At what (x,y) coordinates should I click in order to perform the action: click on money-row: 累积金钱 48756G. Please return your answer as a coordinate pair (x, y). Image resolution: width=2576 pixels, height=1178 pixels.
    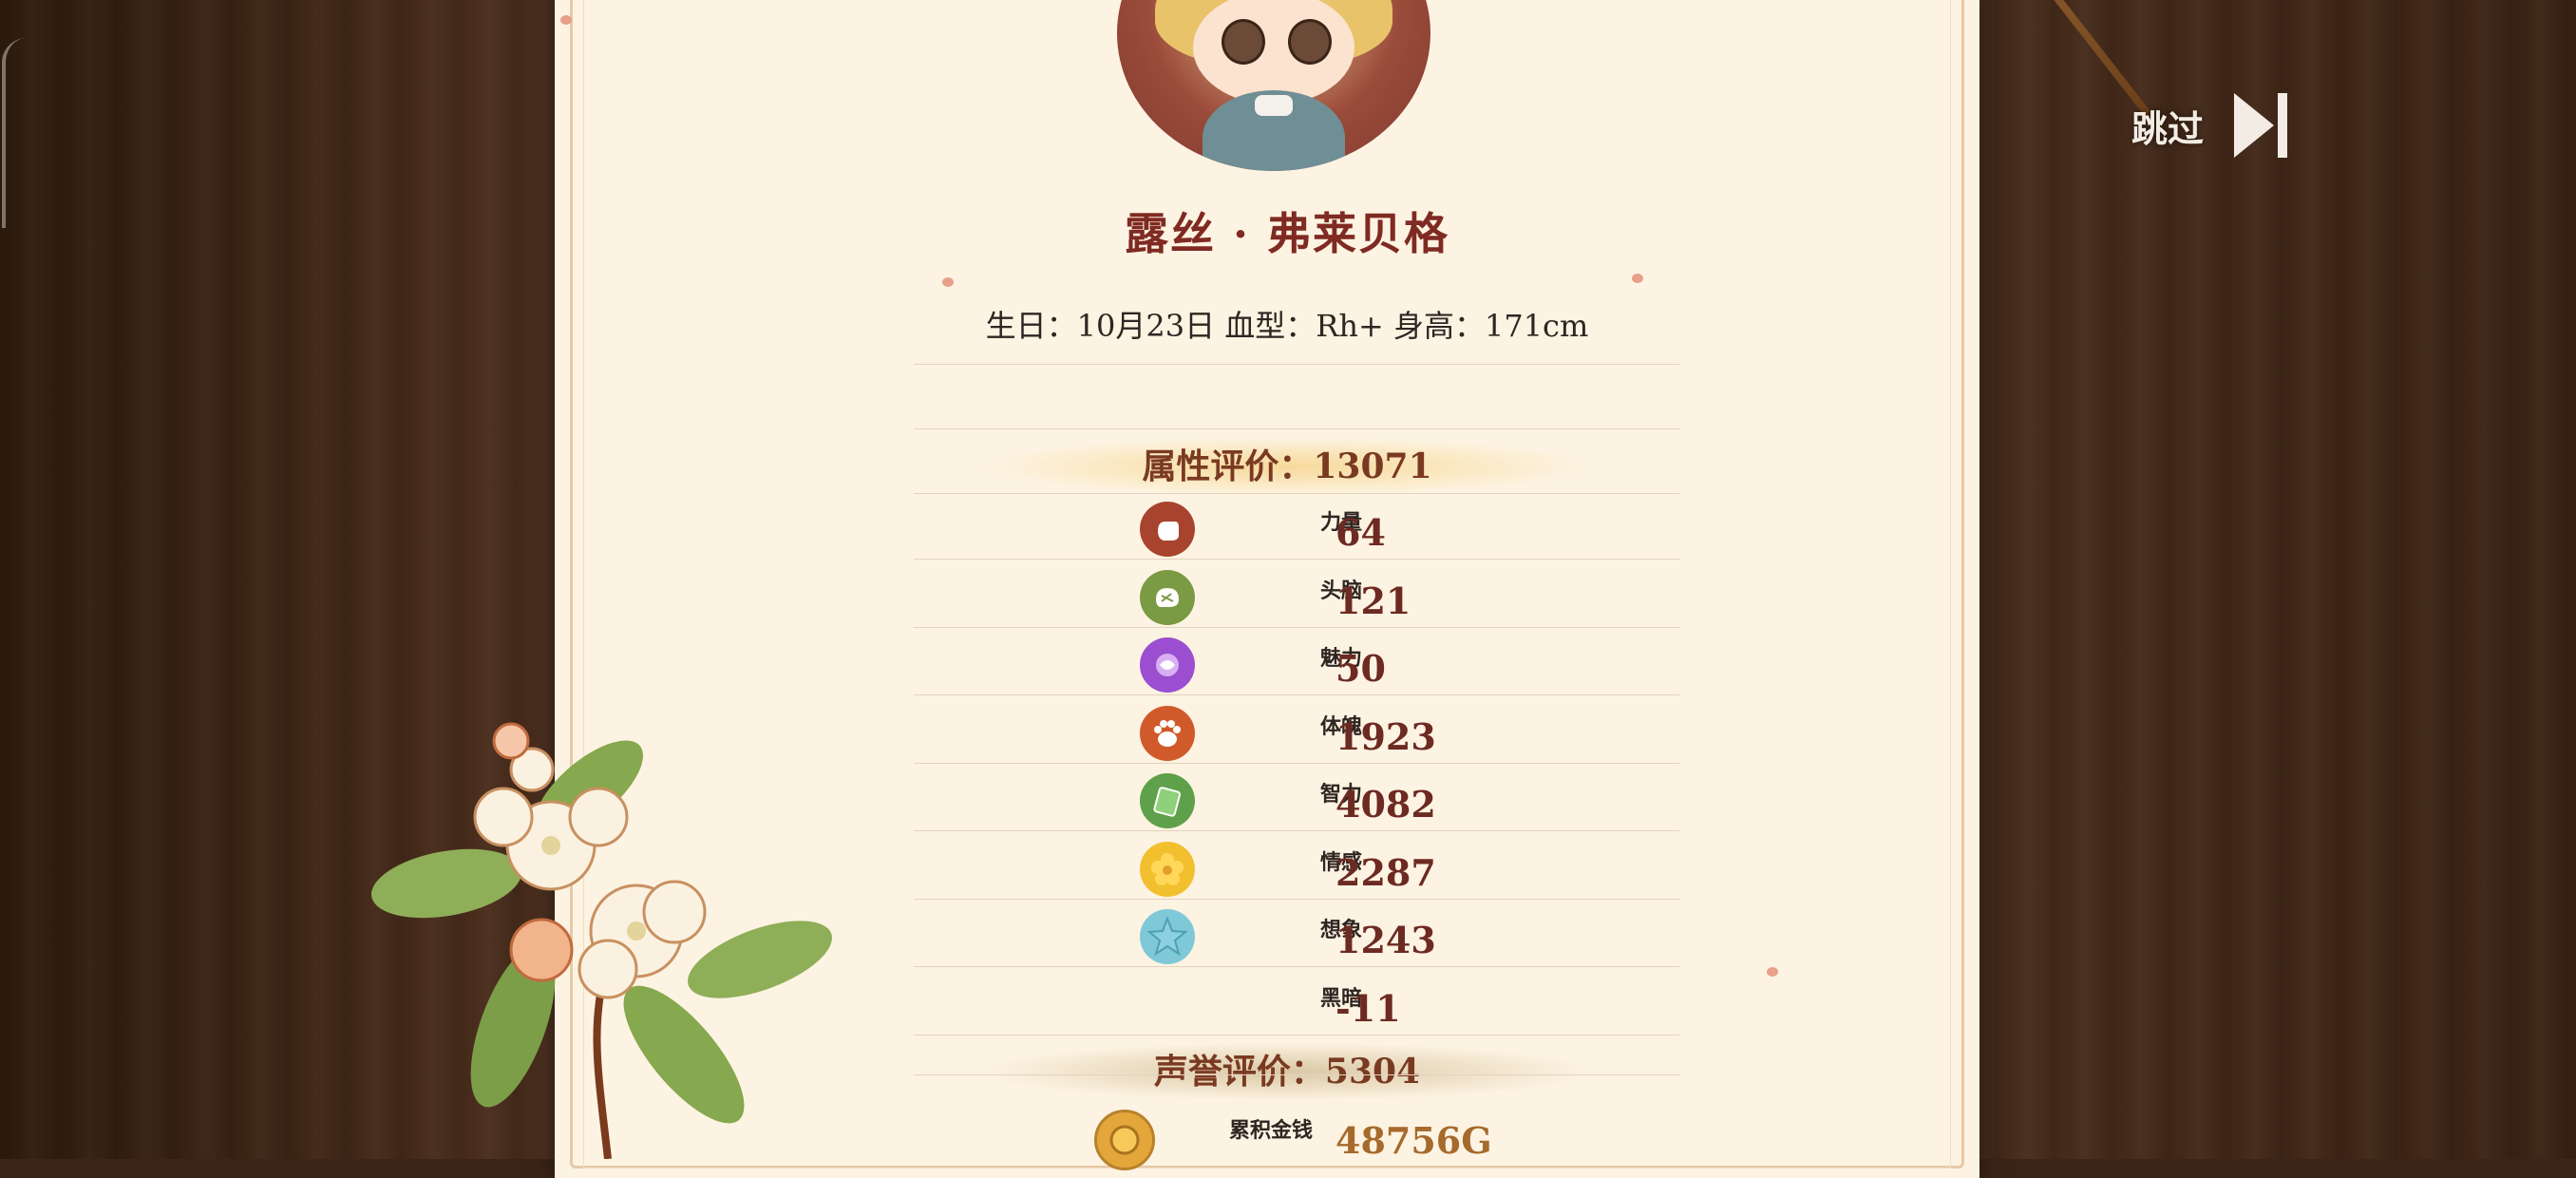
    Looking at the image, I should click on (1296, 1143).